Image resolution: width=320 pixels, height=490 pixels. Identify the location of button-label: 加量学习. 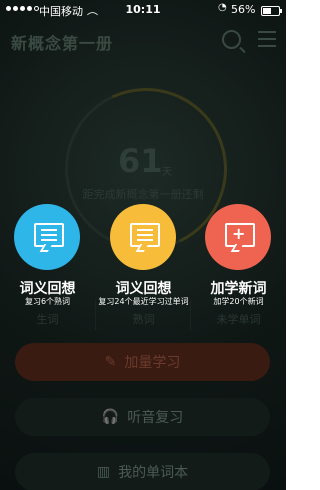
(152, 363).